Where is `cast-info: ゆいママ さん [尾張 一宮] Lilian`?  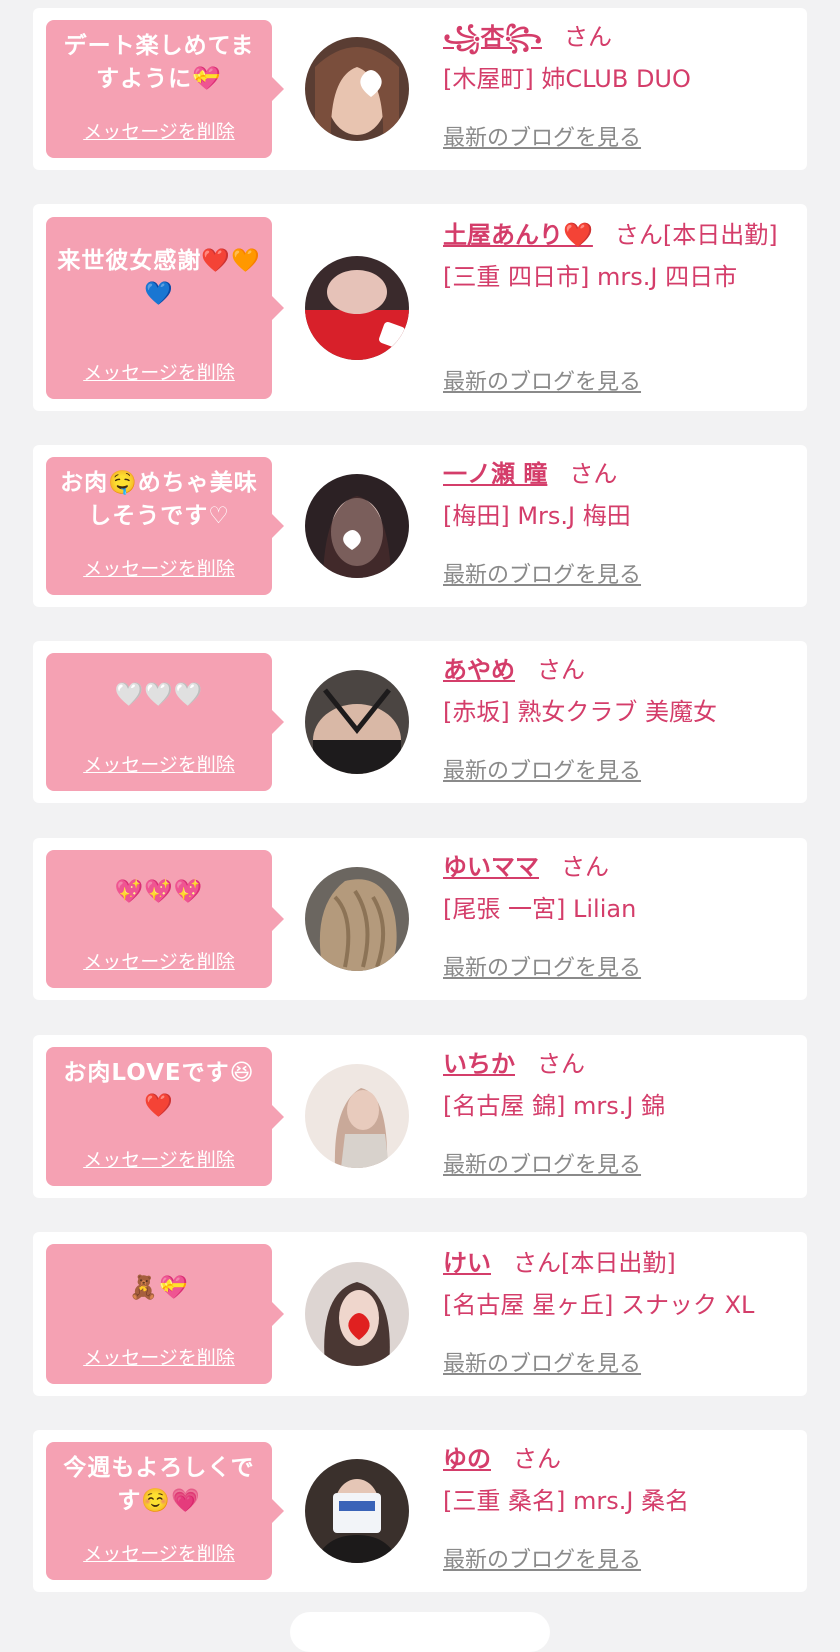 cast-info: ゆいママ さん [尾張 一宮] Lilian is located at coordinates (618, 888).